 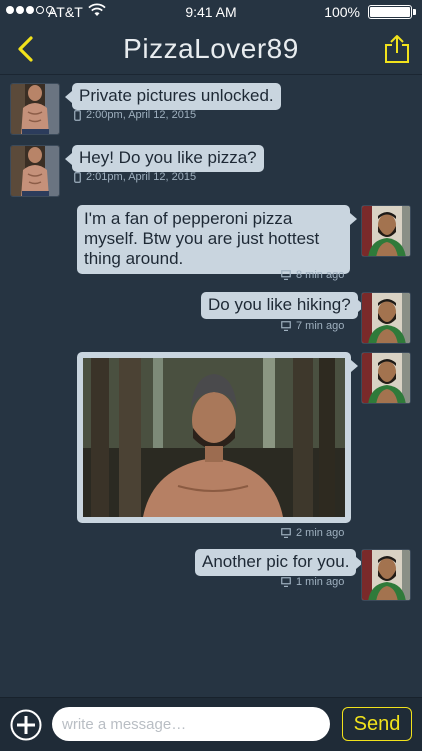 I want to click on message-timestamp: 8 min ago, so click(x=320, y=275).